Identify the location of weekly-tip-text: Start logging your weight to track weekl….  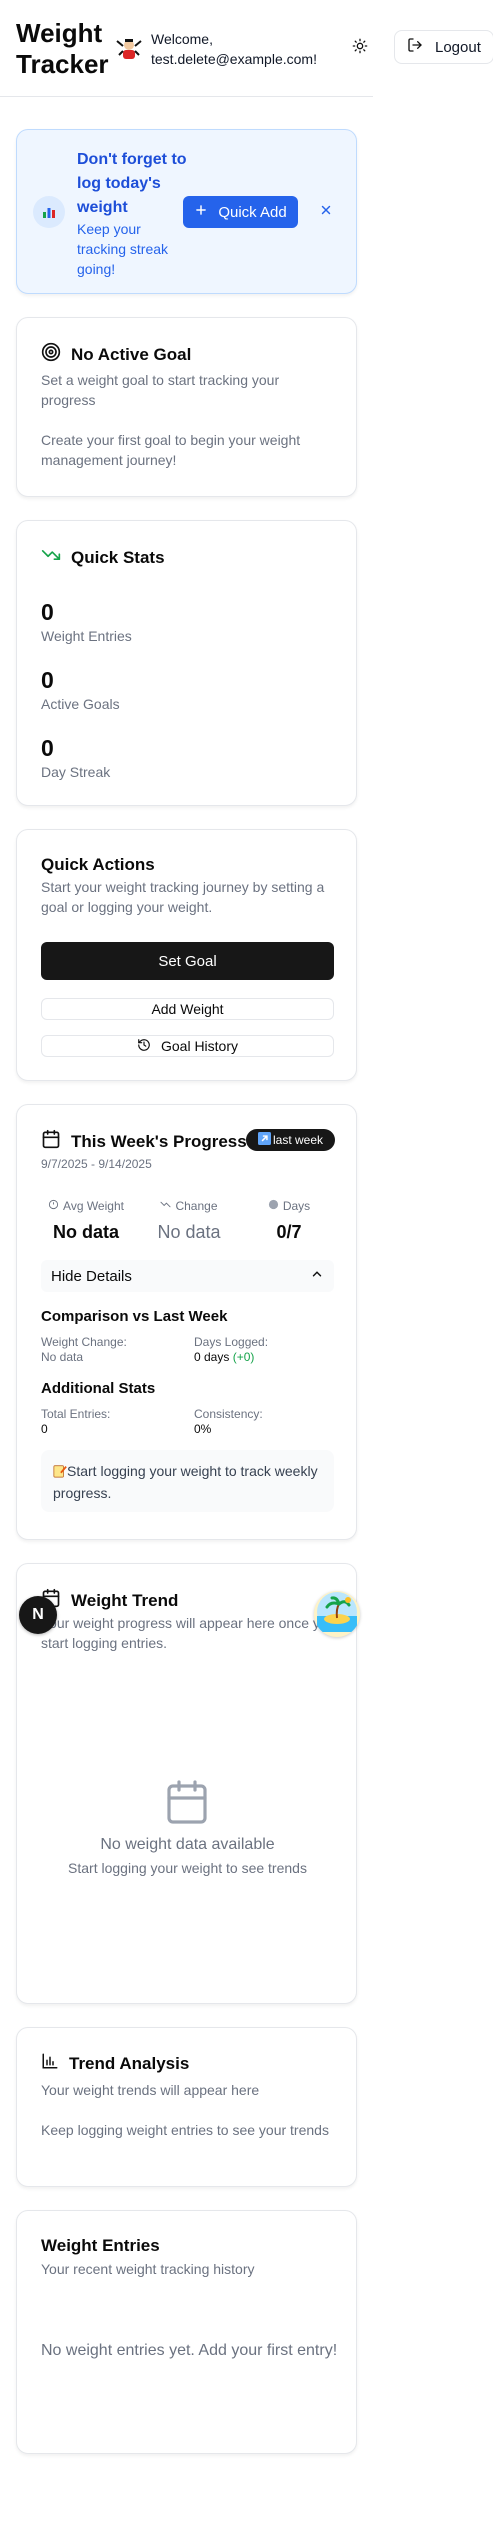
(185, 1482).